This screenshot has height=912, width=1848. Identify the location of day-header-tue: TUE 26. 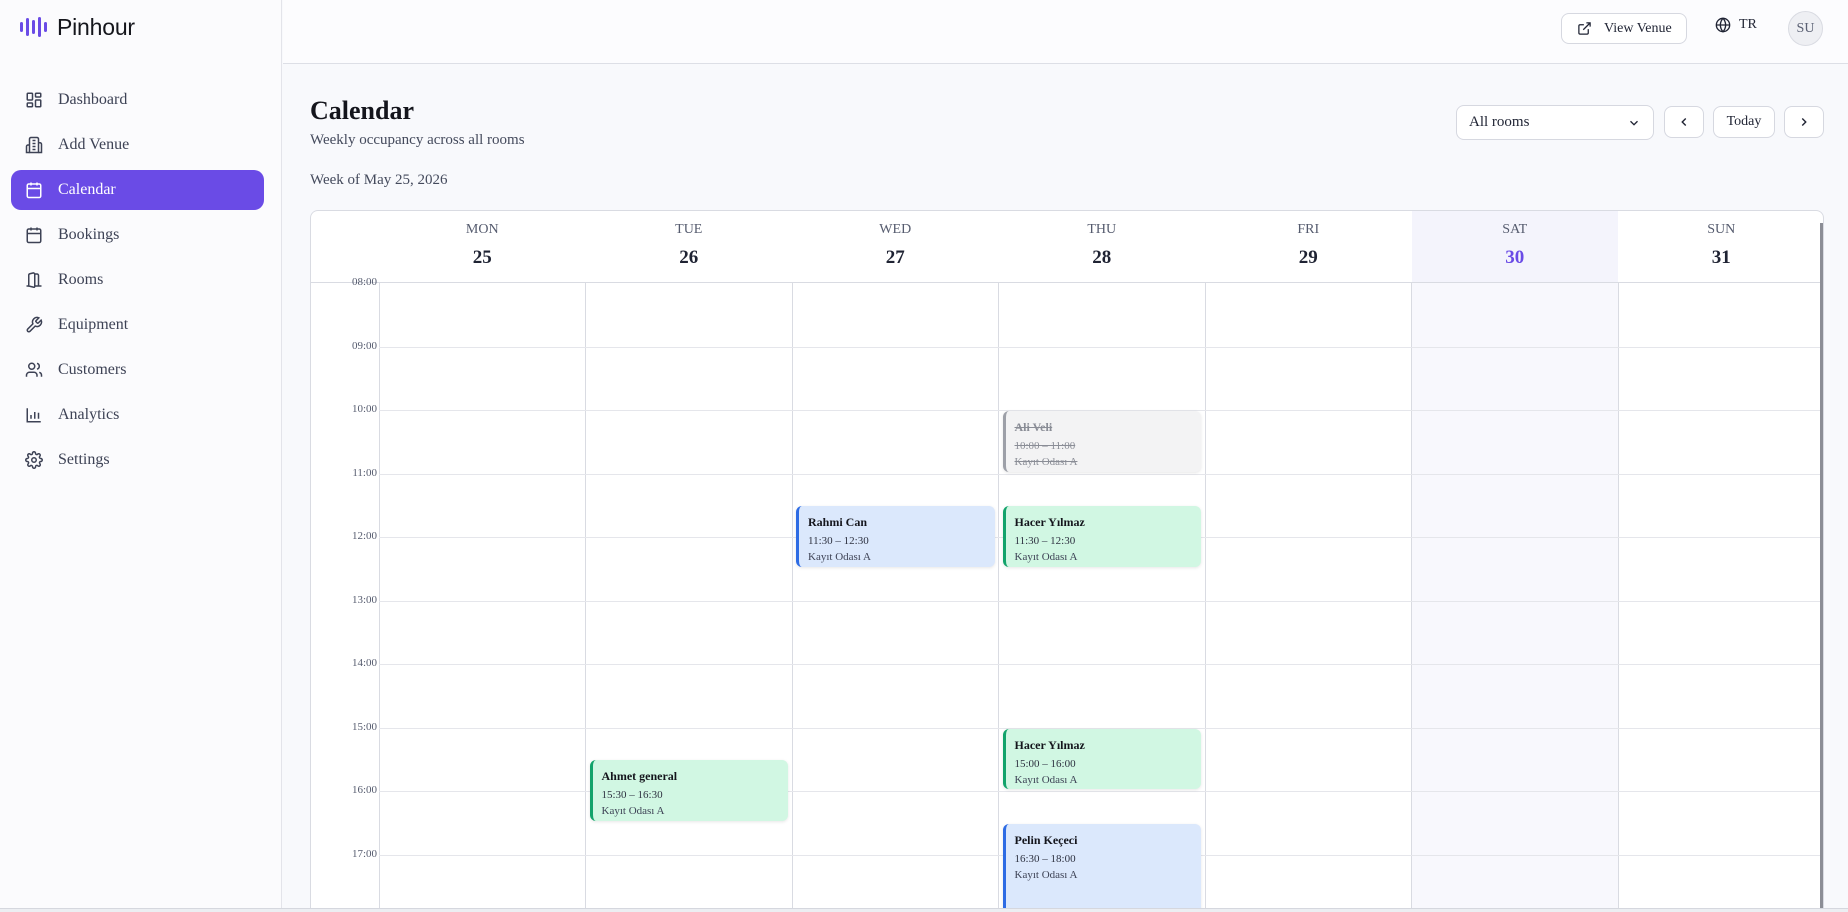
(689, 246).